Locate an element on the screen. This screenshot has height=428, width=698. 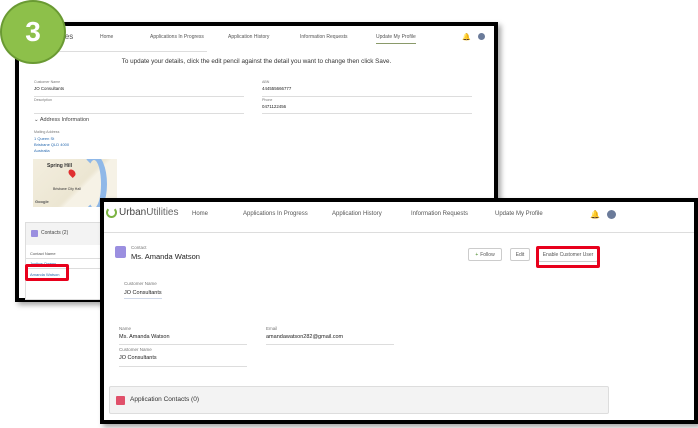
logo-swoosh-icon is located at coordinates (111, 212).